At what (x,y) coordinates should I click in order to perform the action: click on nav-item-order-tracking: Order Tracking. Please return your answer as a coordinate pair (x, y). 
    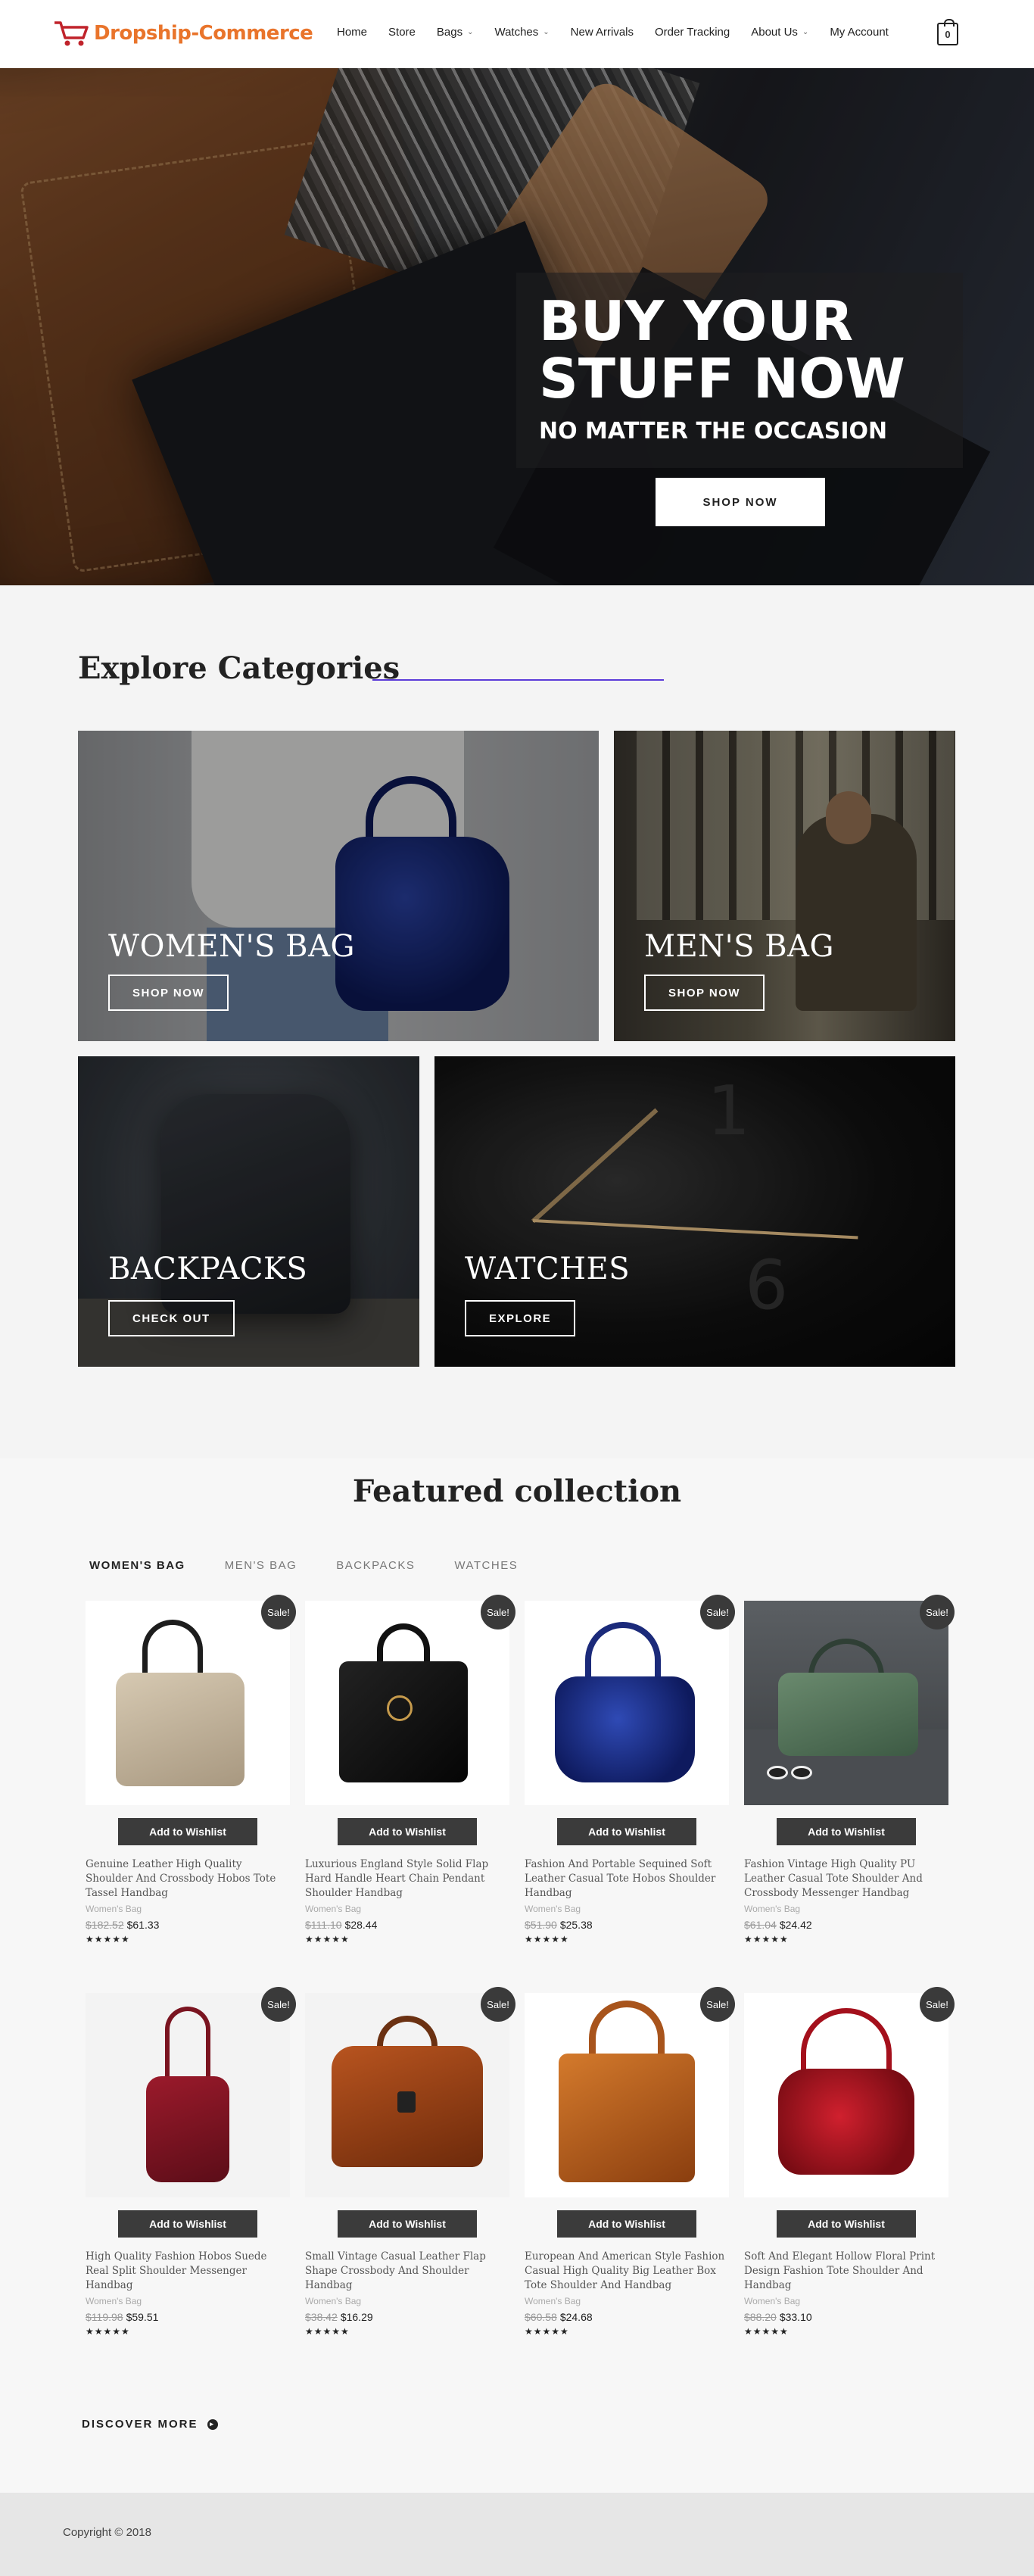
    Looking at the image, I should click on (693, 32).